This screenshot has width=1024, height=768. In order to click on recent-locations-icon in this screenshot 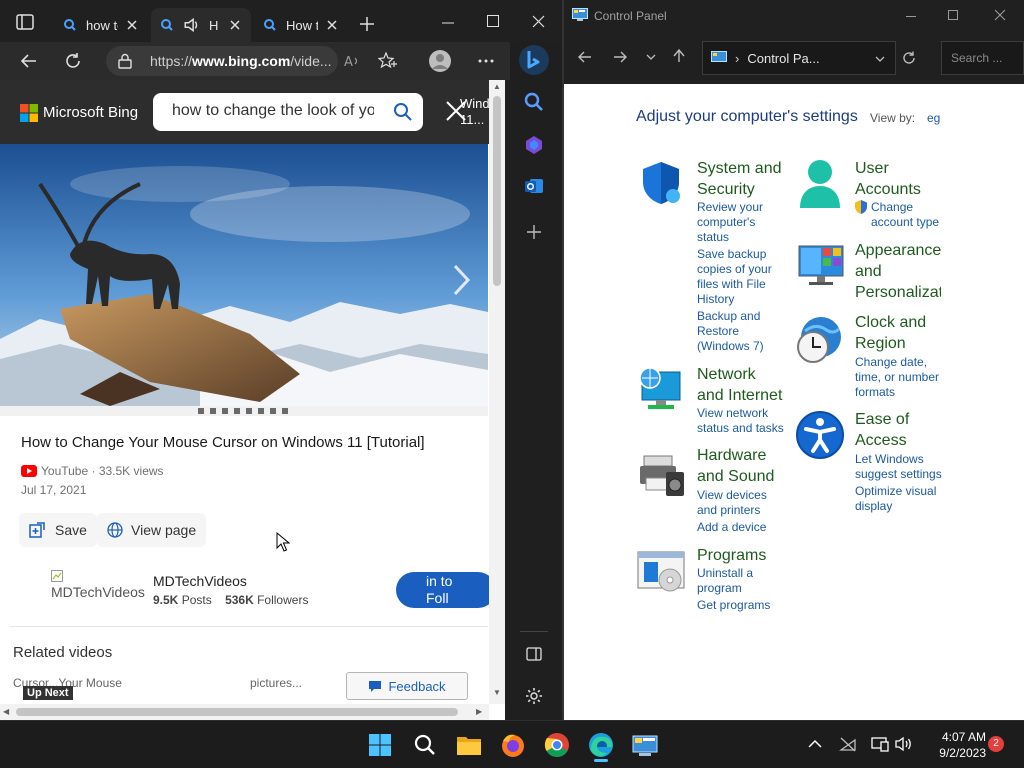, I will do `click(651, 57)`.